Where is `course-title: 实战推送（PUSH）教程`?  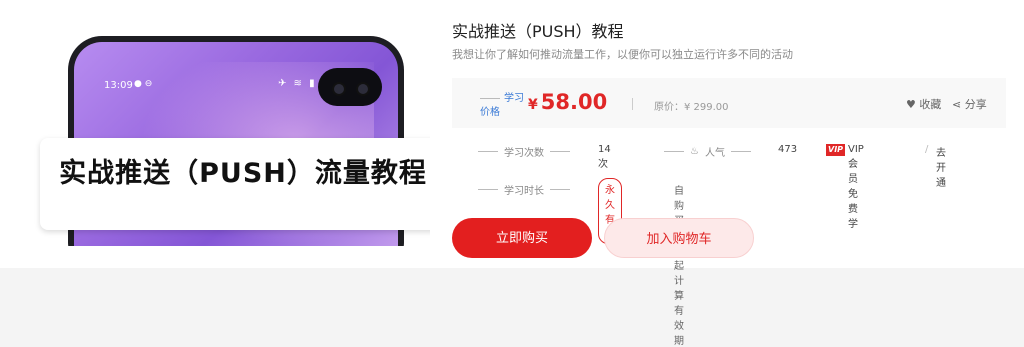 course-title: 实战推送（PUSH）教程 is located at coordinates (538, 31).